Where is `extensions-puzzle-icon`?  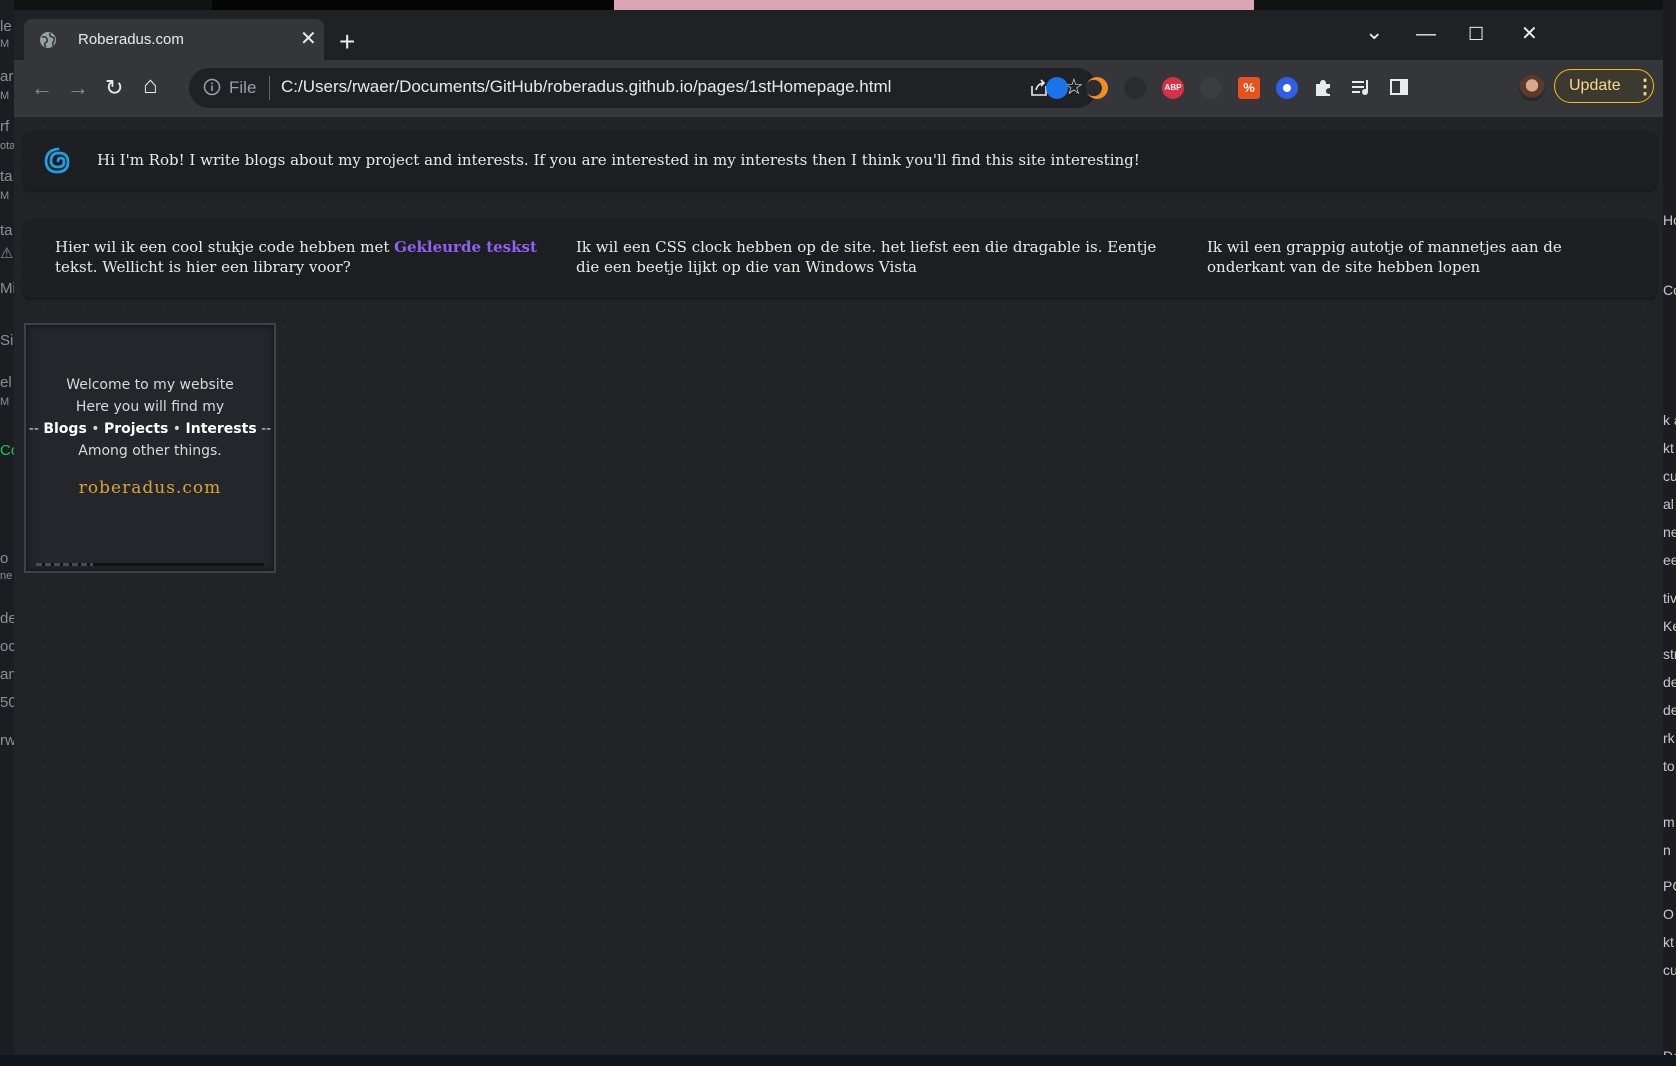 extensions-puzzle-icon is located at coordinates (1323, 87).